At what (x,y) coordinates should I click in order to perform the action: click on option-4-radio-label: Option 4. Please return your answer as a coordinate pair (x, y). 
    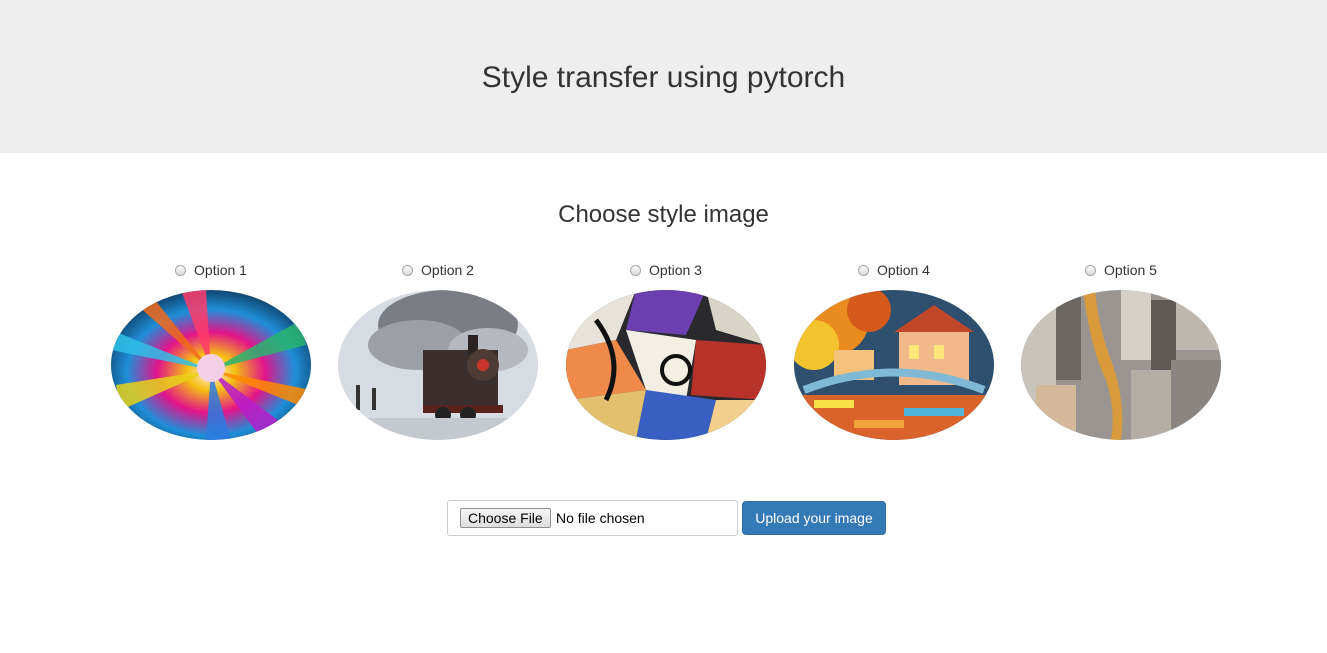
    Looking at the image, I should click on (894, 270).